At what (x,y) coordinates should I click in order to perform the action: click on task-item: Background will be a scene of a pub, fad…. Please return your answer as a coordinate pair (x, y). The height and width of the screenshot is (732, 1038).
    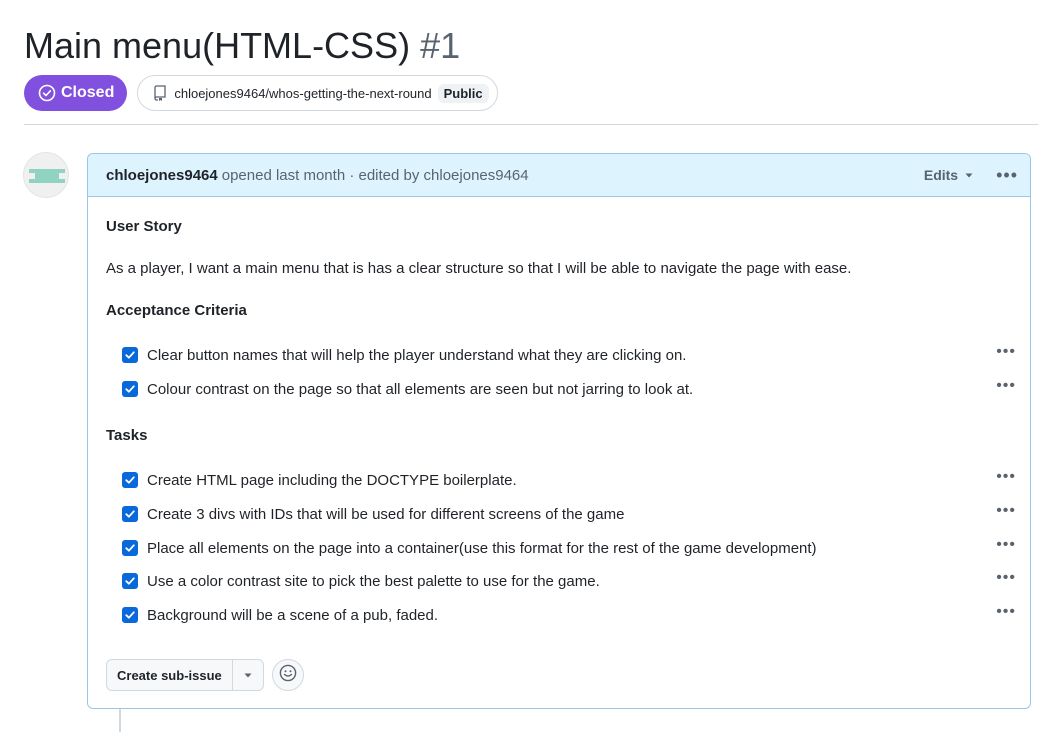
    Looking at the image, I should click on (569, 615).